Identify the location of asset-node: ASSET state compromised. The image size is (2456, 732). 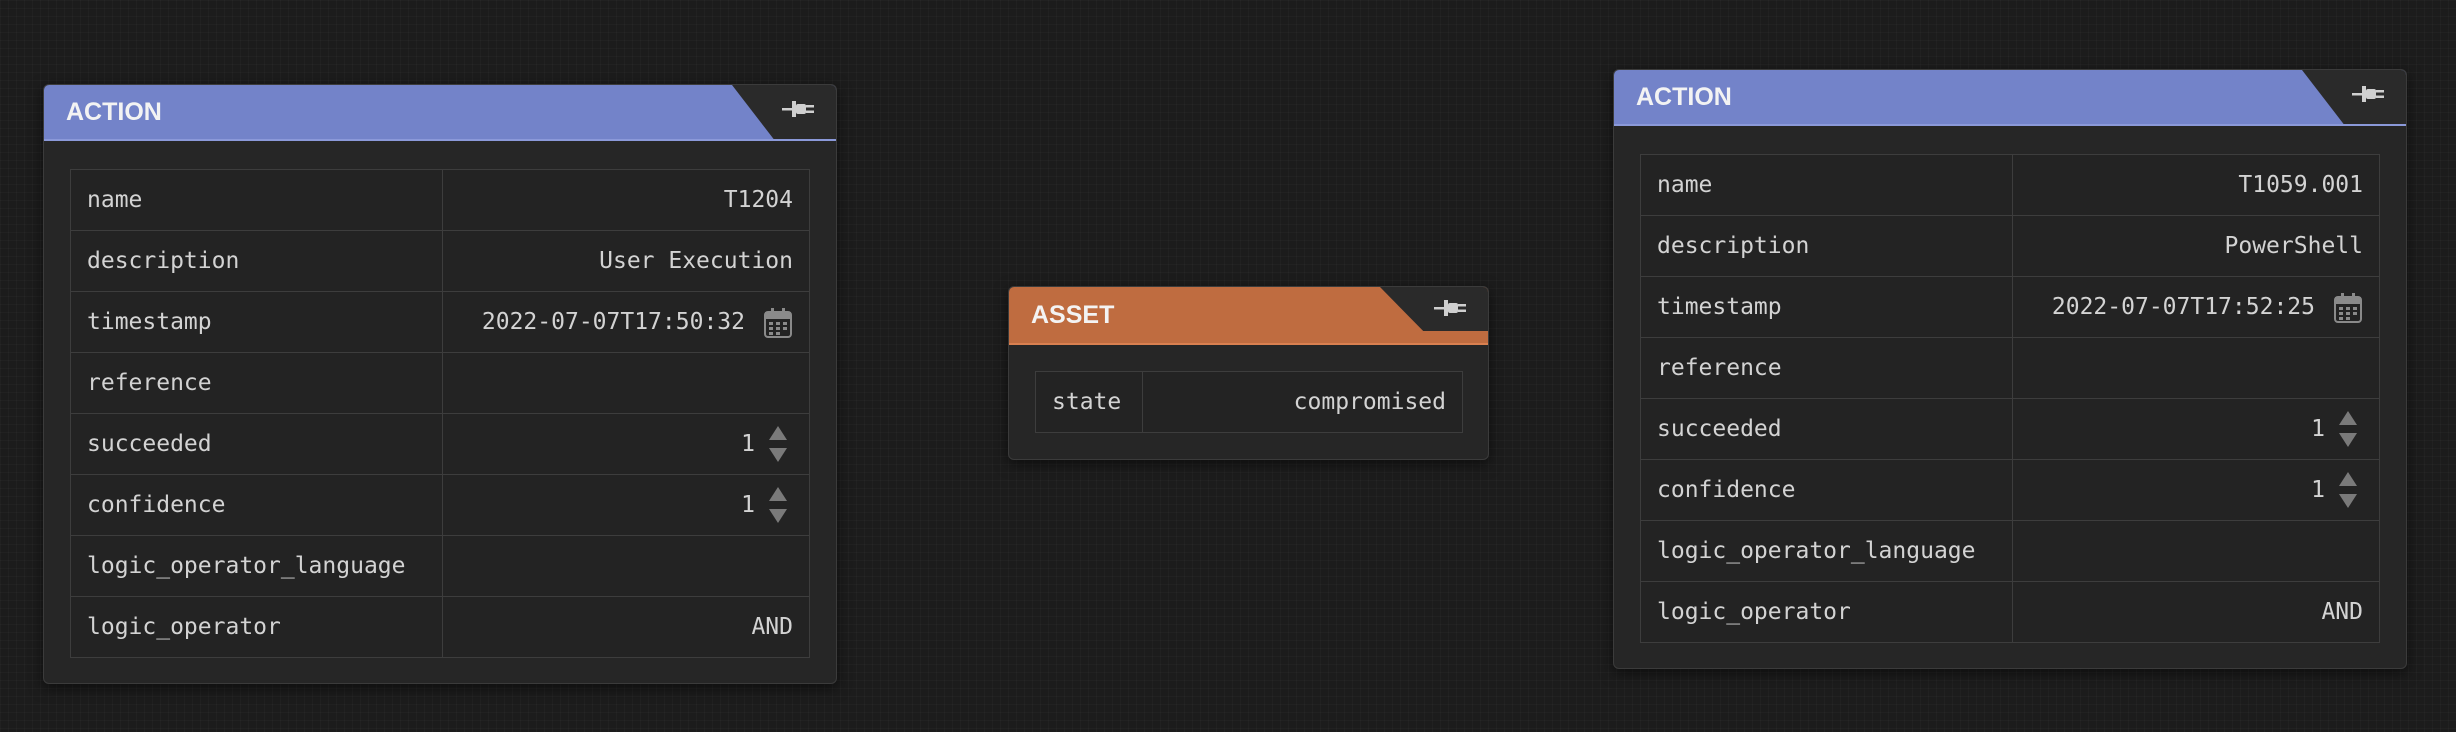
(1248, 373).